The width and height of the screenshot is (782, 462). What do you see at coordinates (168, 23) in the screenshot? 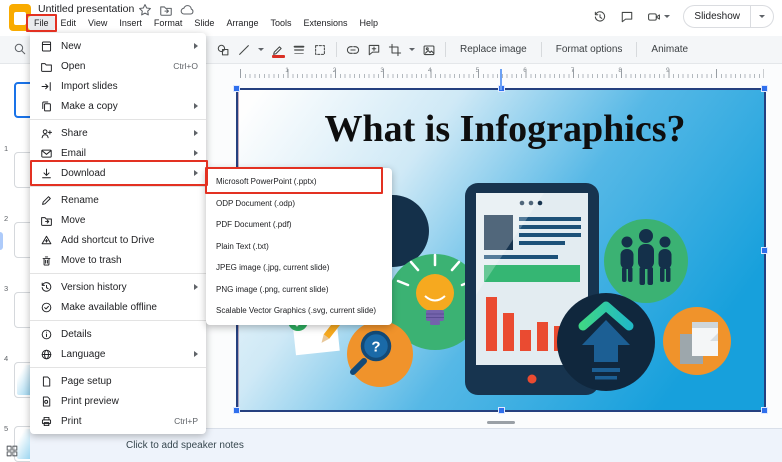
I see `menubar-format: Format` at bounding box center [168, 23].